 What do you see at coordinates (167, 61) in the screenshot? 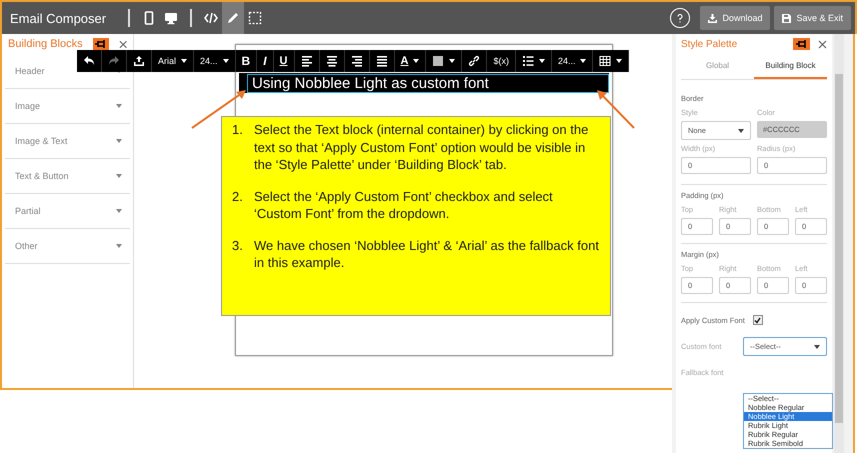
I see `toolbar-label: Arial` at bounding box center [167, 61].